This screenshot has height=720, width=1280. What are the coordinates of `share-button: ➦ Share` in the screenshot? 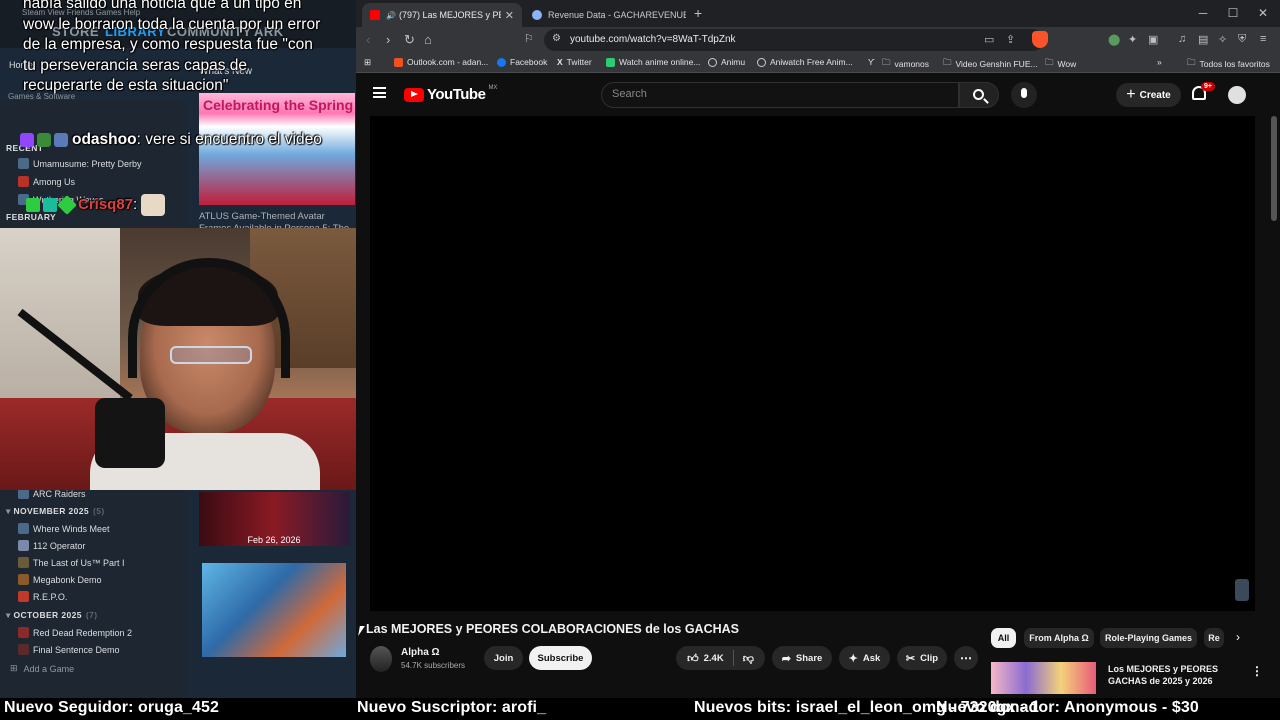 It's located at (802, 658).